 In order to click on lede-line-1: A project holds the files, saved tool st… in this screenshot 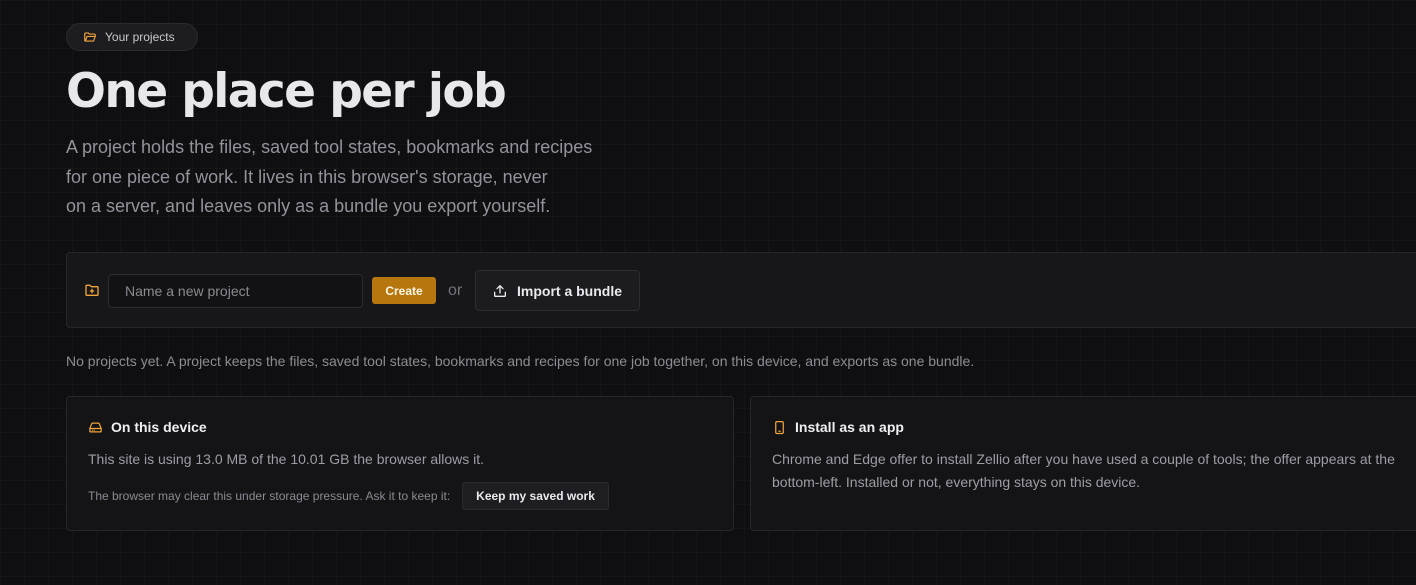, I will do `click(329, 147)`.